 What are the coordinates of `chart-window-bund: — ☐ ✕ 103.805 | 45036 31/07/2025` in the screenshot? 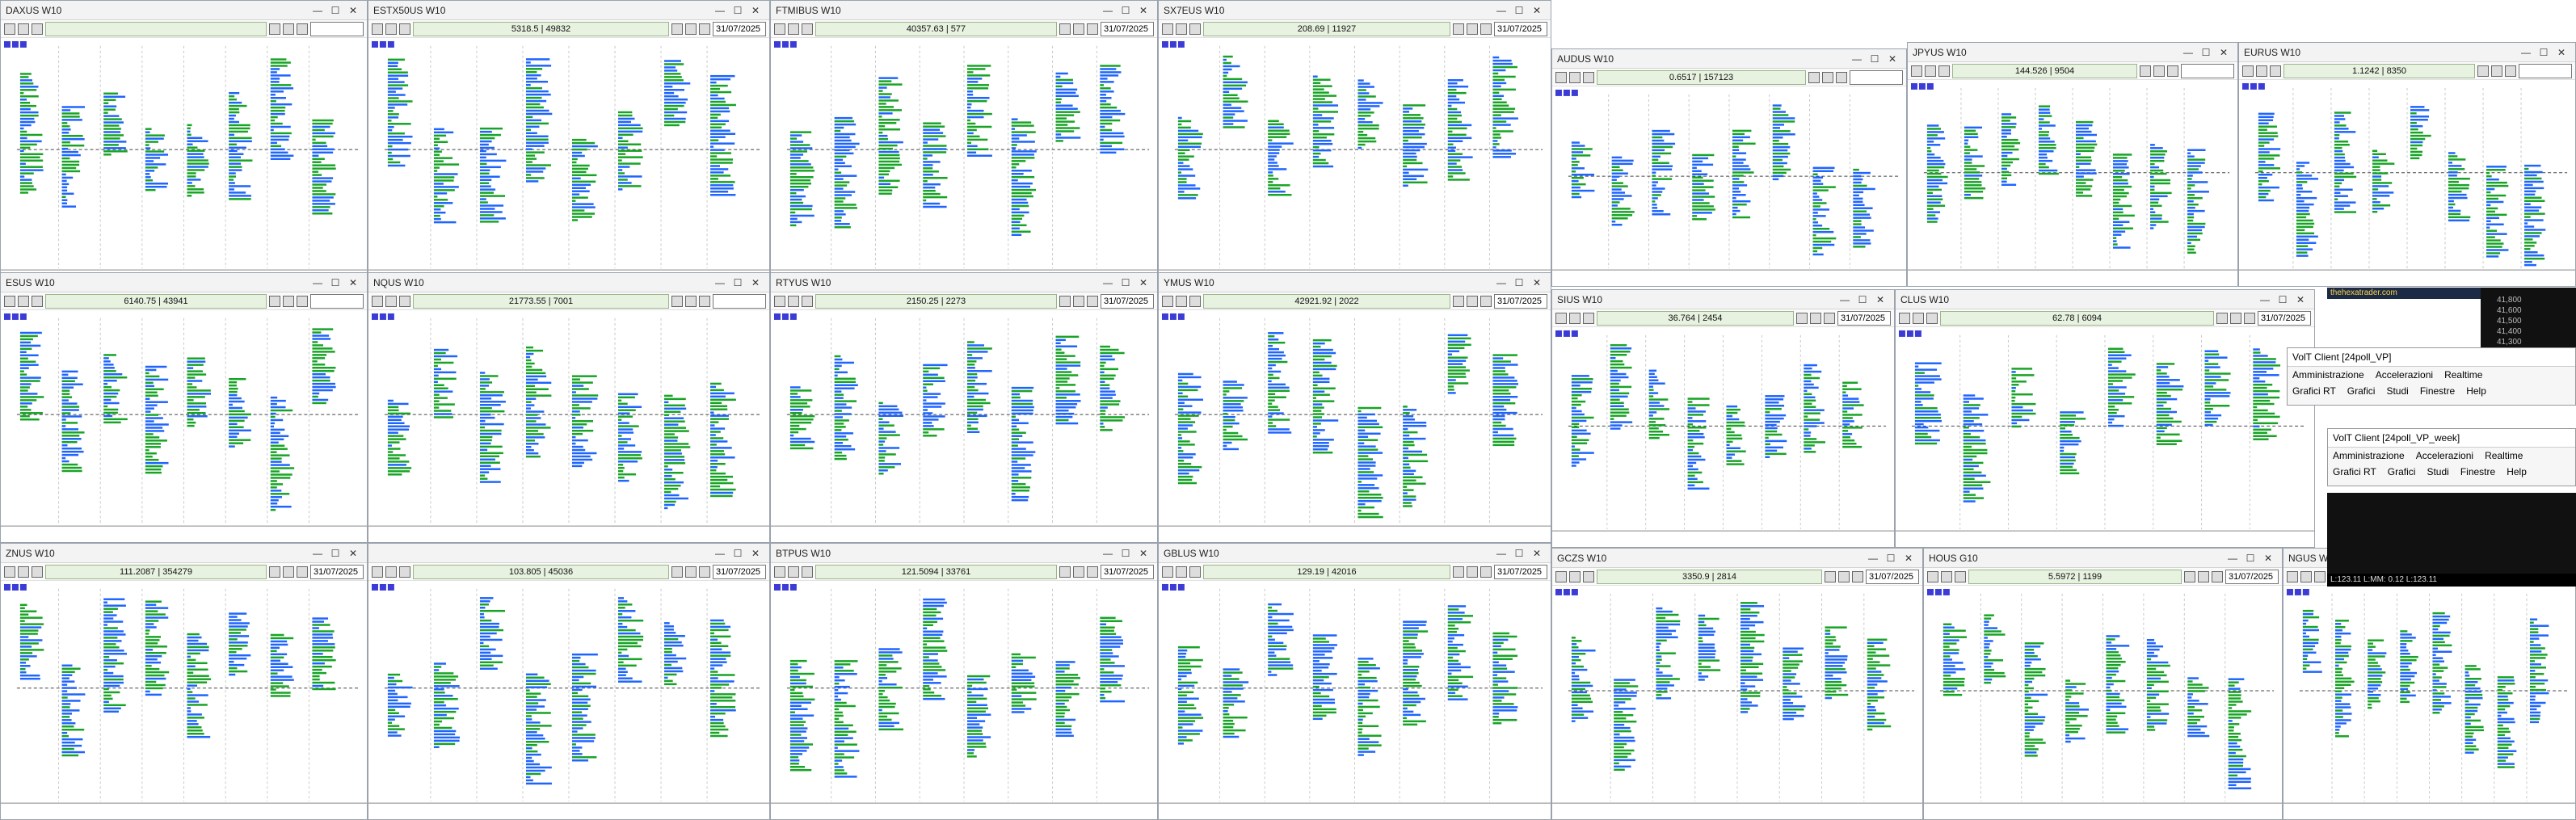 It's located at (569, 681).